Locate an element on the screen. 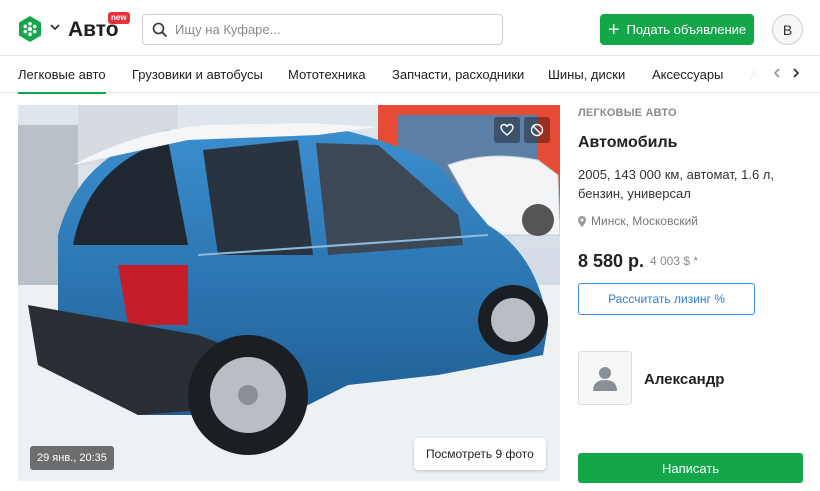 This screenshot has width=820, height=491. seller-avatar is located at coordinates (605, 378).